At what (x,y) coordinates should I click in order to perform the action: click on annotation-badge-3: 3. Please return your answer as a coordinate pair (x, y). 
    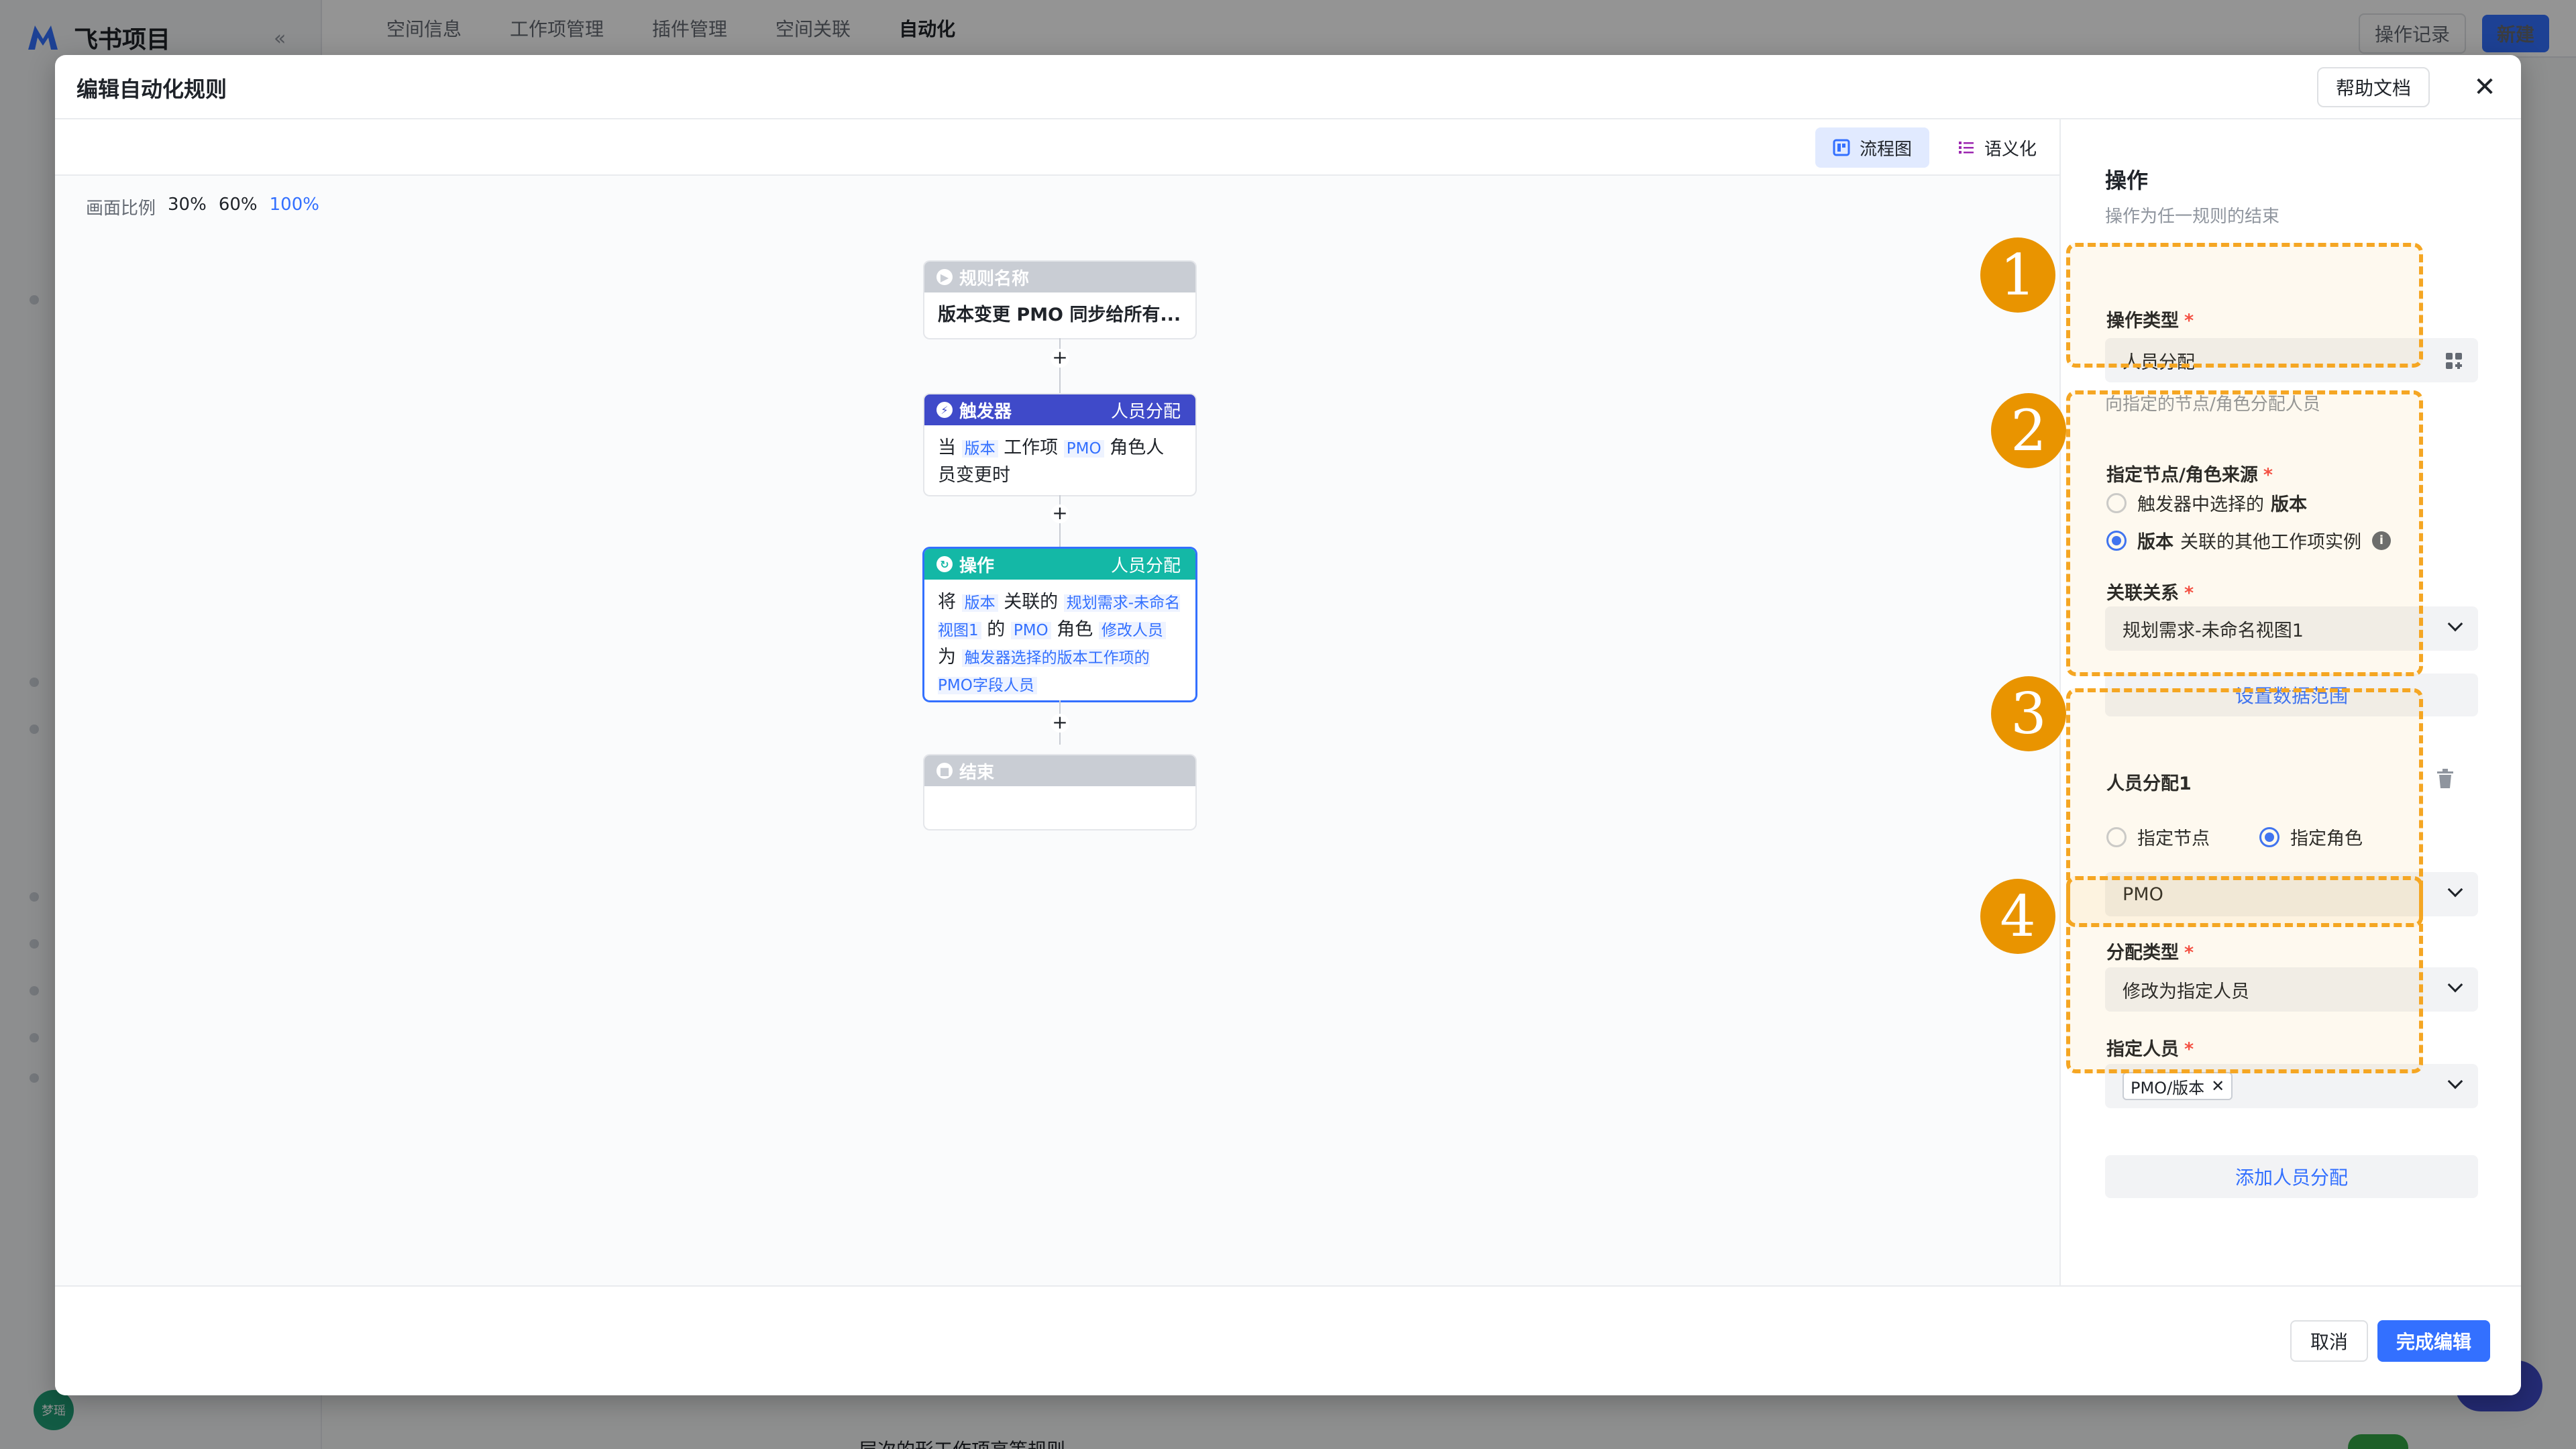
    Looking at the image, I should click on (2028, 713).